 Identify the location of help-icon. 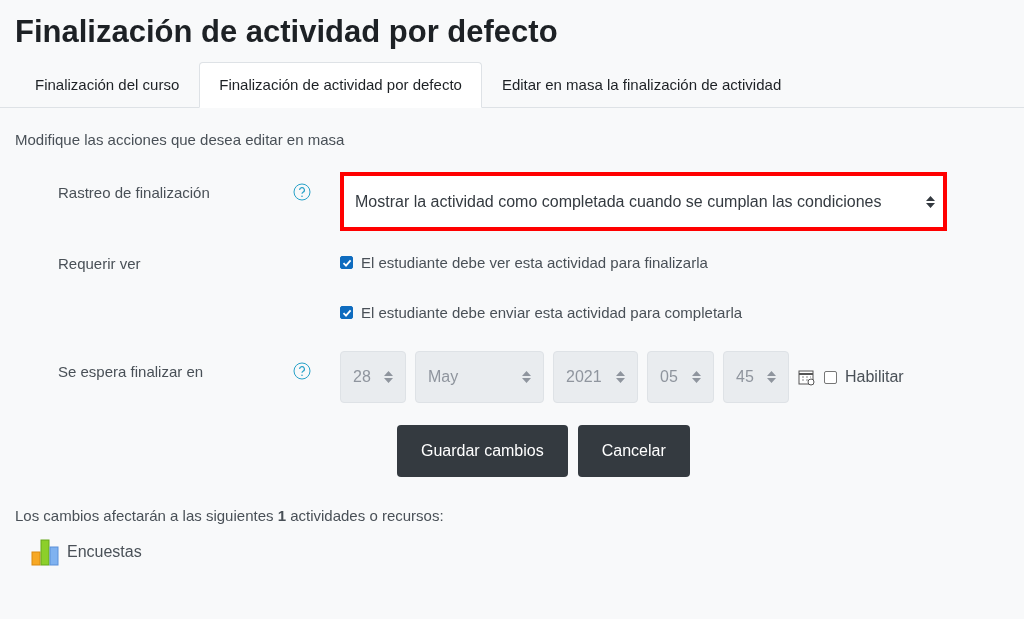
(302, 192).